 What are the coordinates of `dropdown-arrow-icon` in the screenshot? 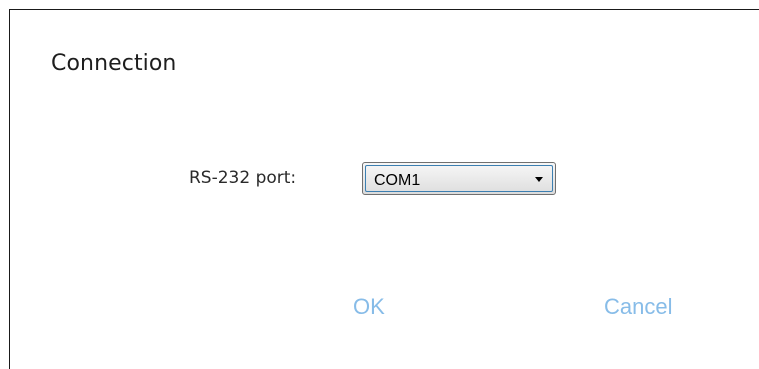 It's located at (539, 179).